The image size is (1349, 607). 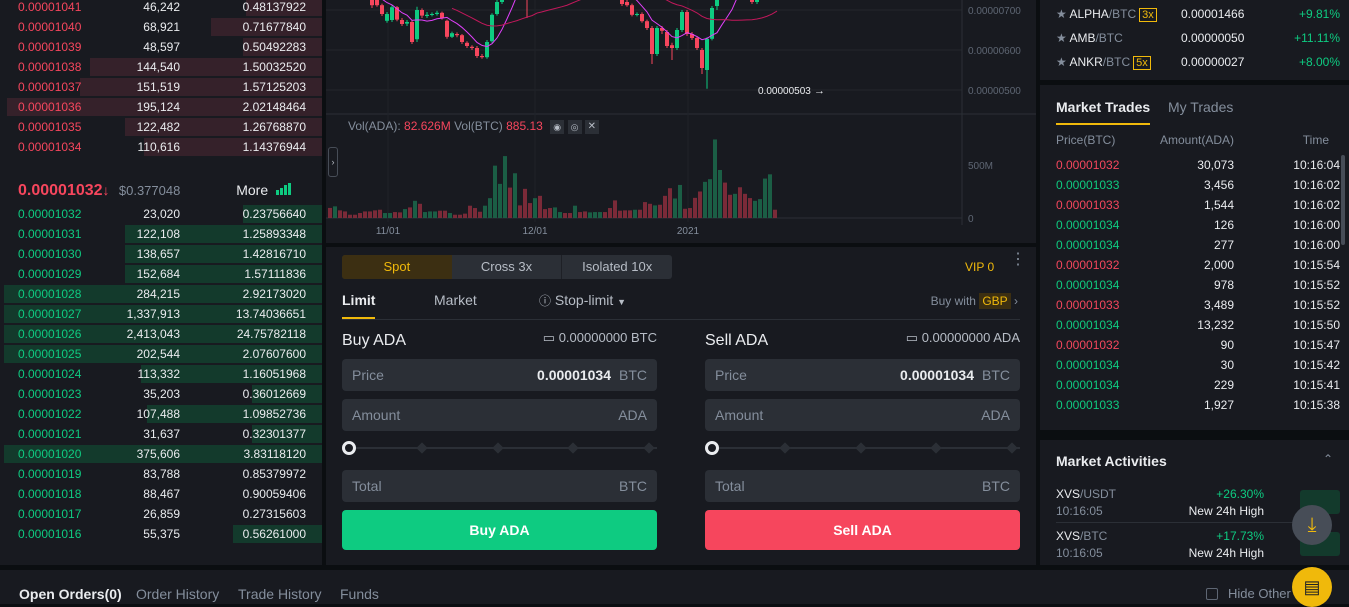 What do you see at coordinates (1198, 62) in the screenshot?
I see `pair-row: ★ ANKR/BTC 5x 0.00000027 +8.00%` at bounding box center [1198, 62].